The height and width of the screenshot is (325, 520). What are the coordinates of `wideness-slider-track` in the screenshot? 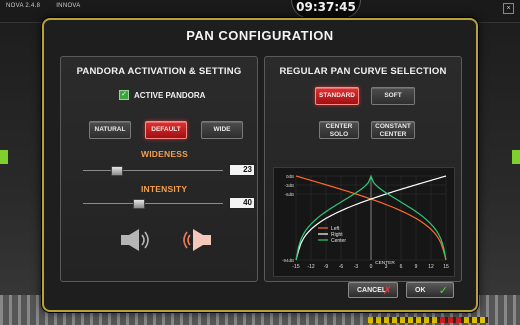 It's located at (153, 170).